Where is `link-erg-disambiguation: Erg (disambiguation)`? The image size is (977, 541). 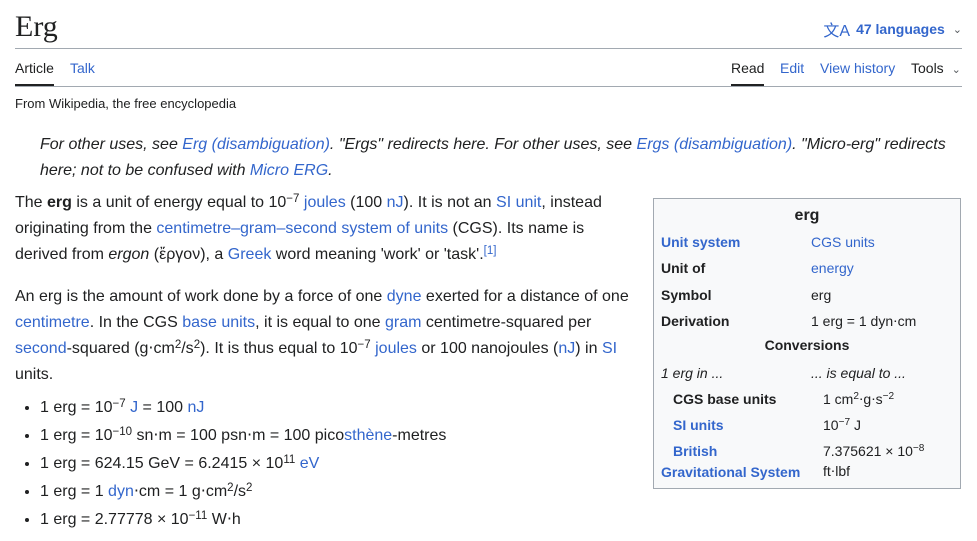
link-erg-disambiguation: Erg (disambiguation) is located at coordinates (256, 144).